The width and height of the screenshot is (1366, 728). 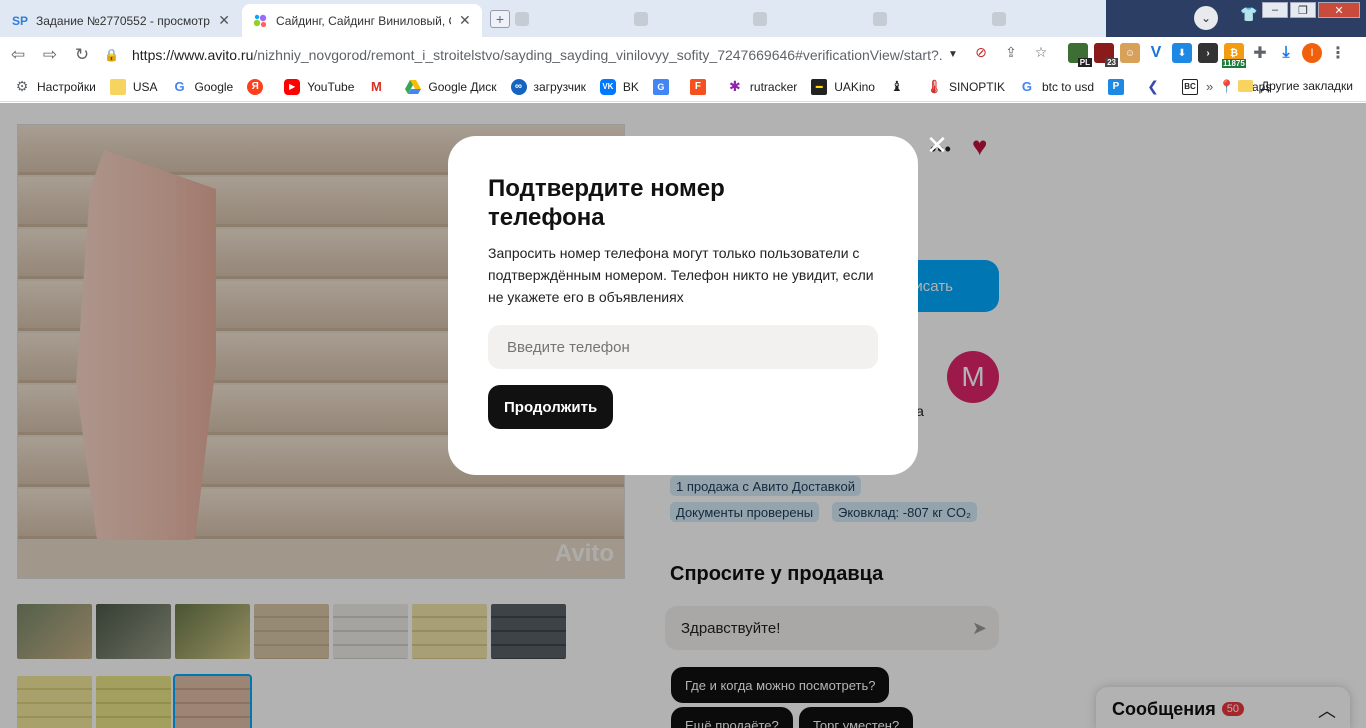 What do you see at coordinates (123, 20) in the screenshot?
I see `tab-title: Задание №2770552 - просмотр з` at bounding box center [123, 20].